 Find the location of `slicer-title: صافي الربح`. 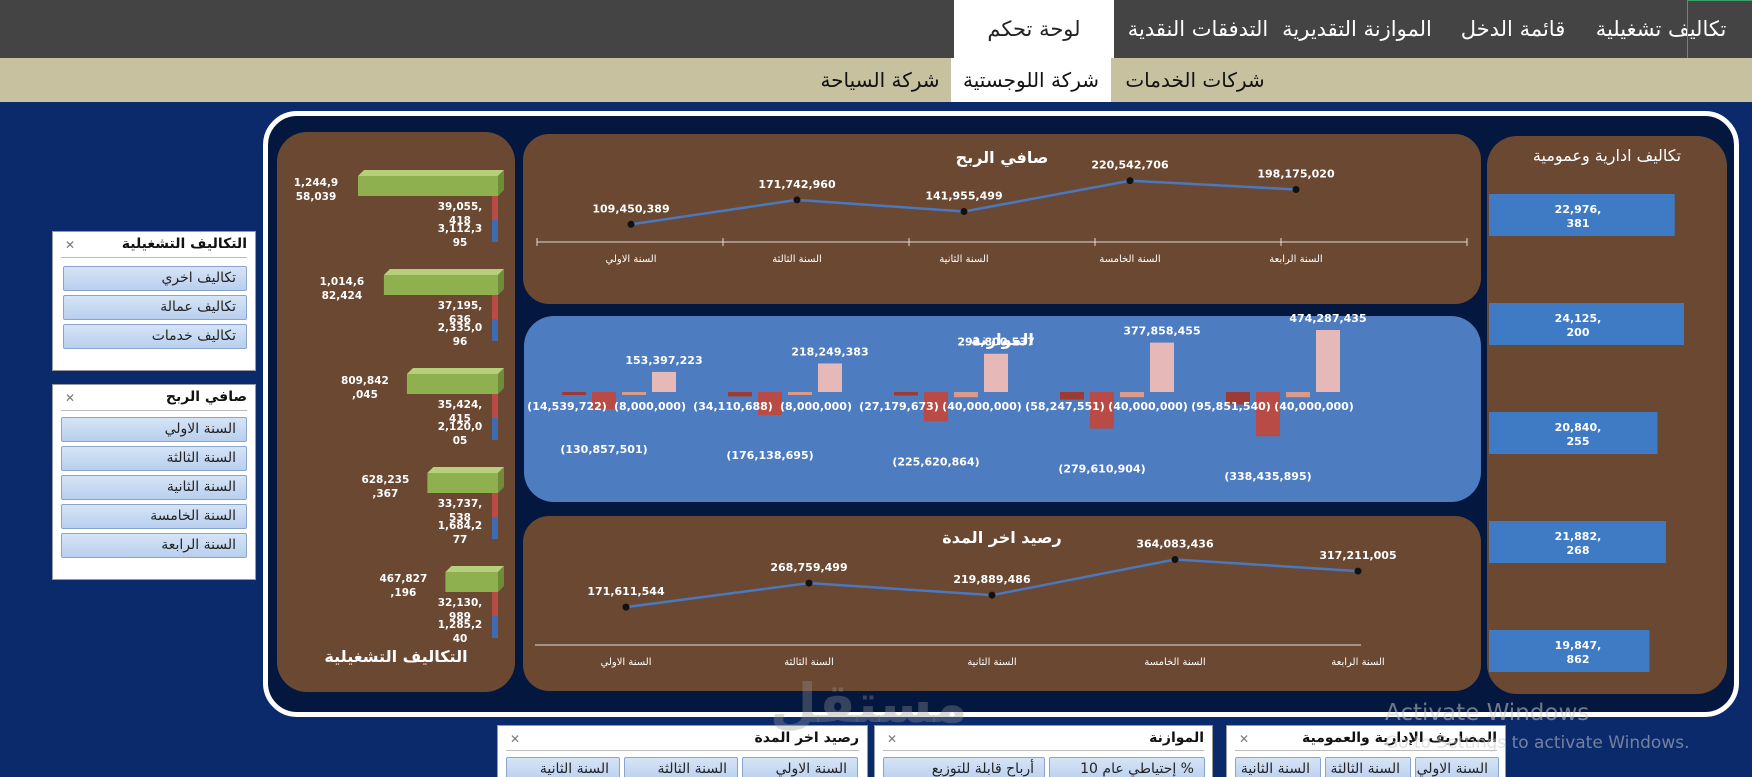

slicer-title: صافي الربح is located at coordinates (206, 397).